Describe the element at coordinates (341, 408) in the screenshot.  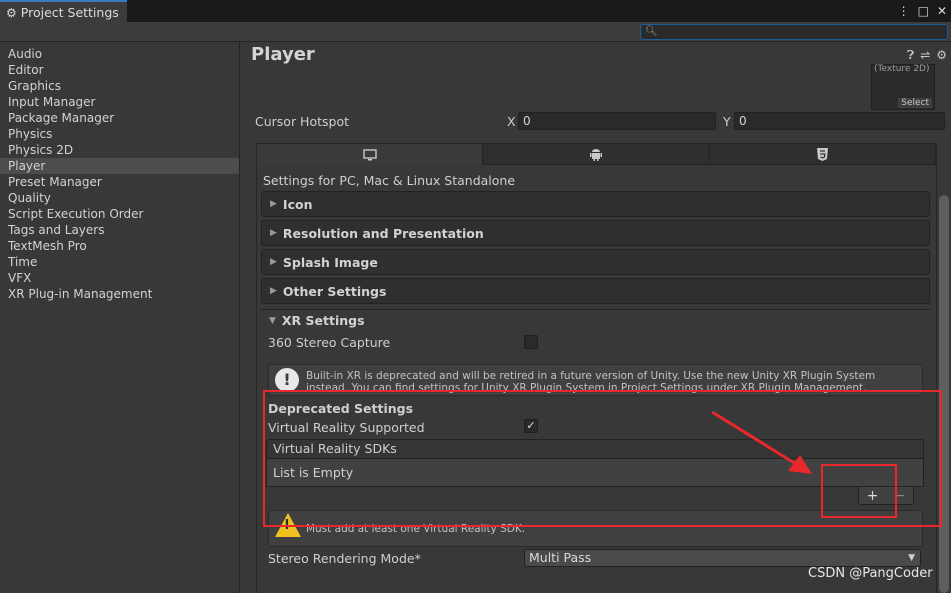
I see `deprecated-settings-title: Deprecated Settings` at that location.